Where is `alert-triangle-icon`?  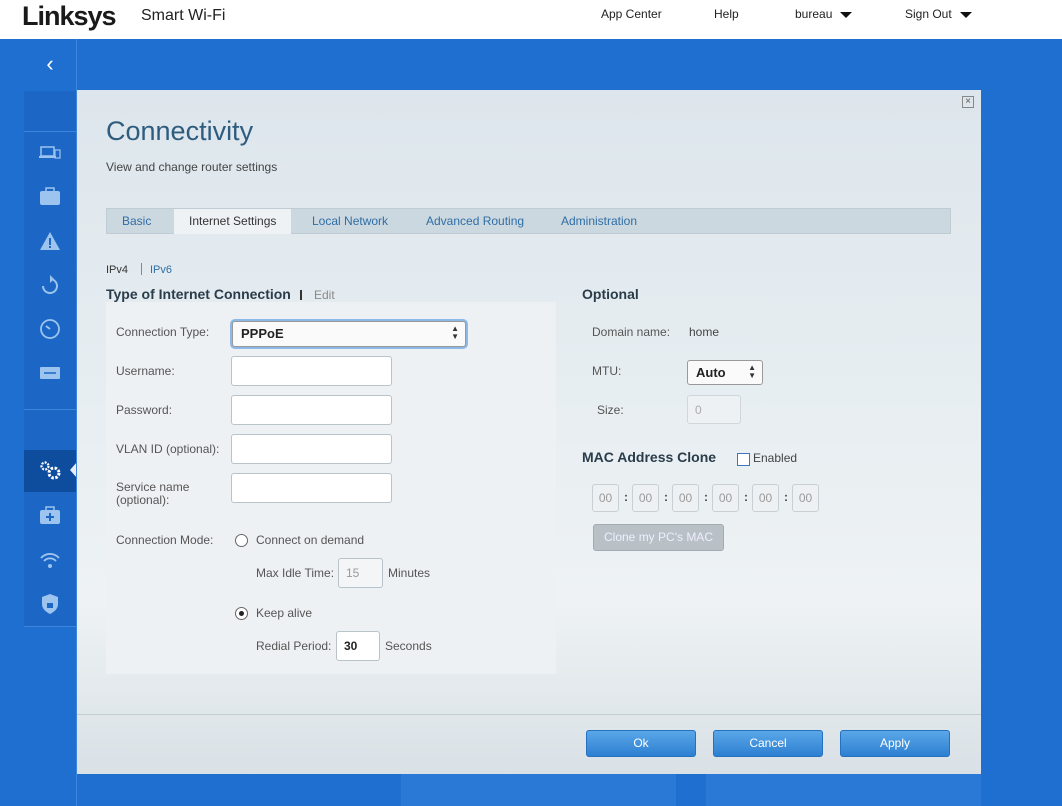 alert-triangle-icon is located at coordinates (50, 241).